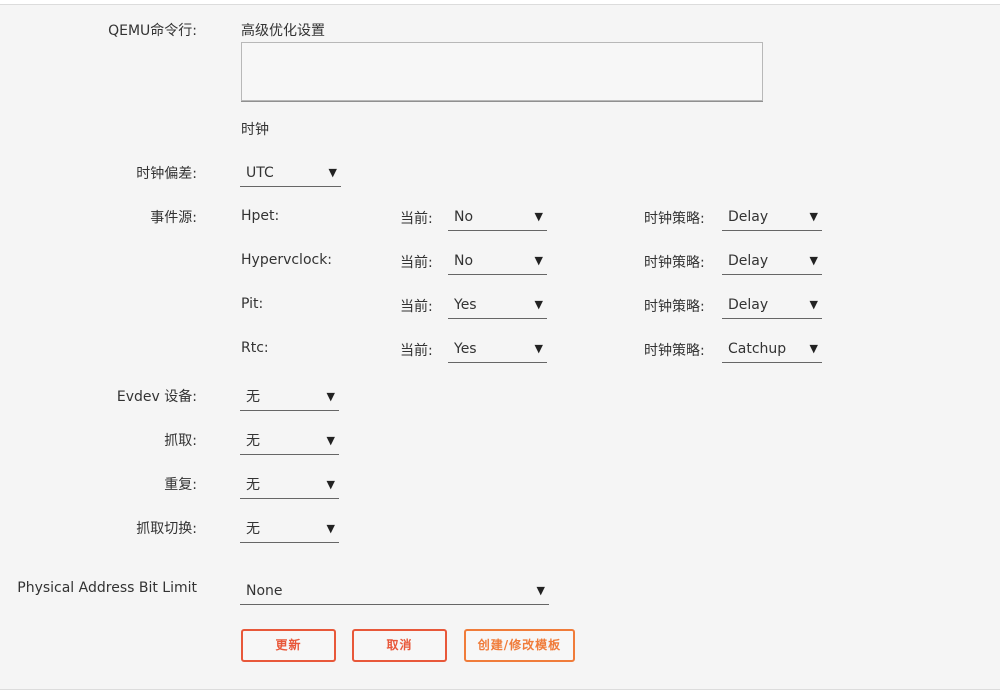 This screenshot has width=1000, height=690. What do you see at coordinates (253, 529) in the screenshot?
I see `grab-toggle-value: 无` at bounding box center [253, 529].